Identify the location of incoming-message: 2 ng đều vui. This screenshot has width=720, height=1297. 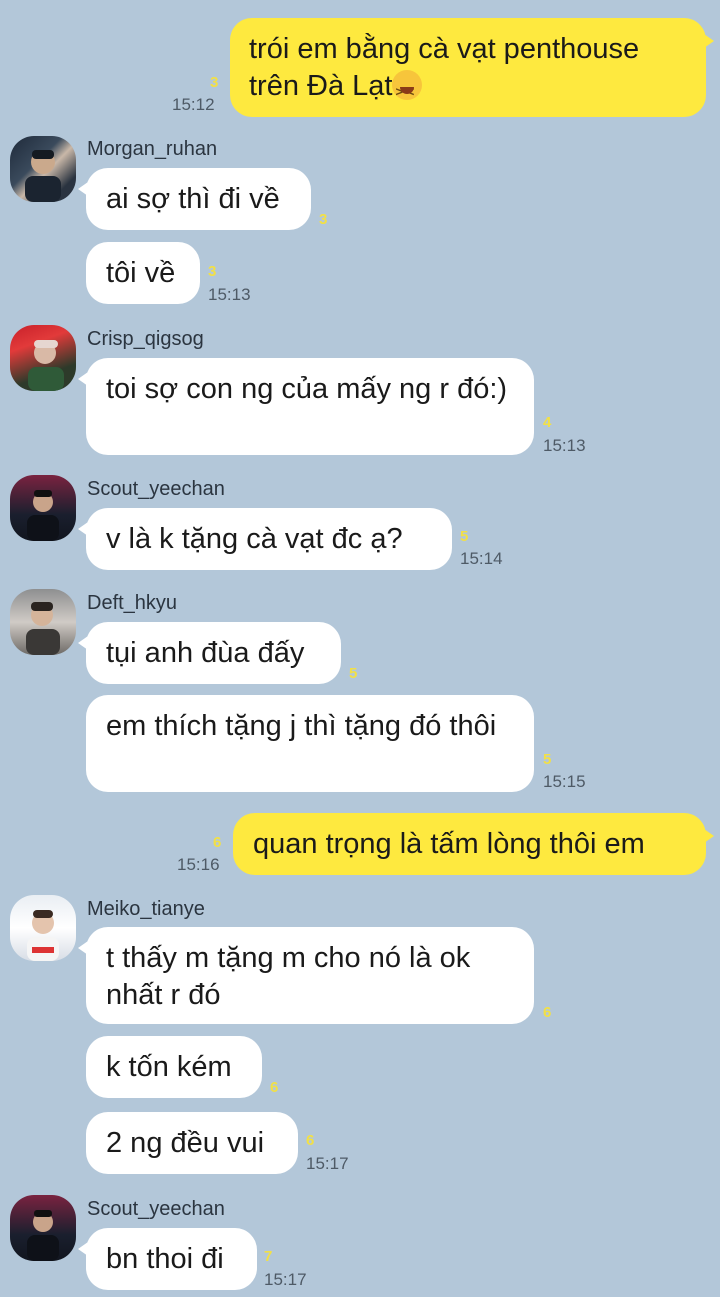
(192, 1143).